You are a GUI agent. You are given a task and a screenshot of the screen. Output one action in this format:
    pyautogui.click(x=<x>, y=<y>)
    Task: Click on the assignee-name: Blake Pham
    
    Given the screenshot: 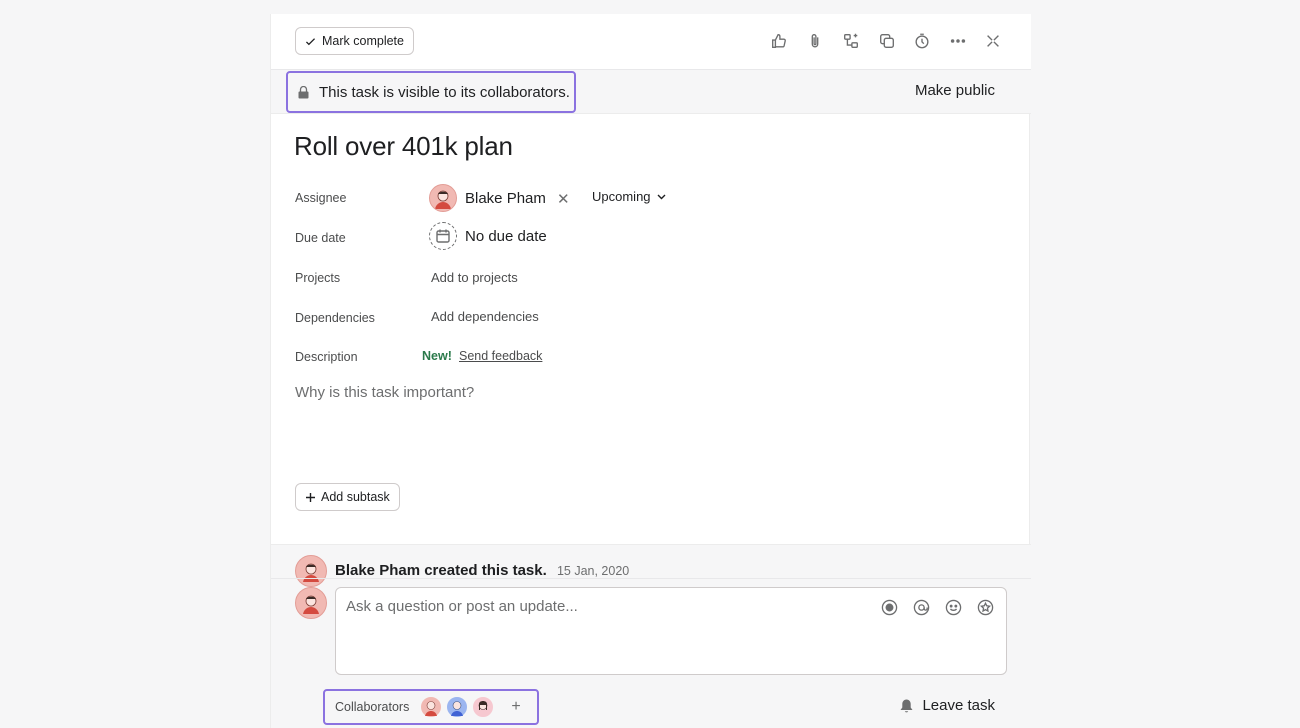 What is the action you would take?
    pyautogui.click(x=505, y=198)
    